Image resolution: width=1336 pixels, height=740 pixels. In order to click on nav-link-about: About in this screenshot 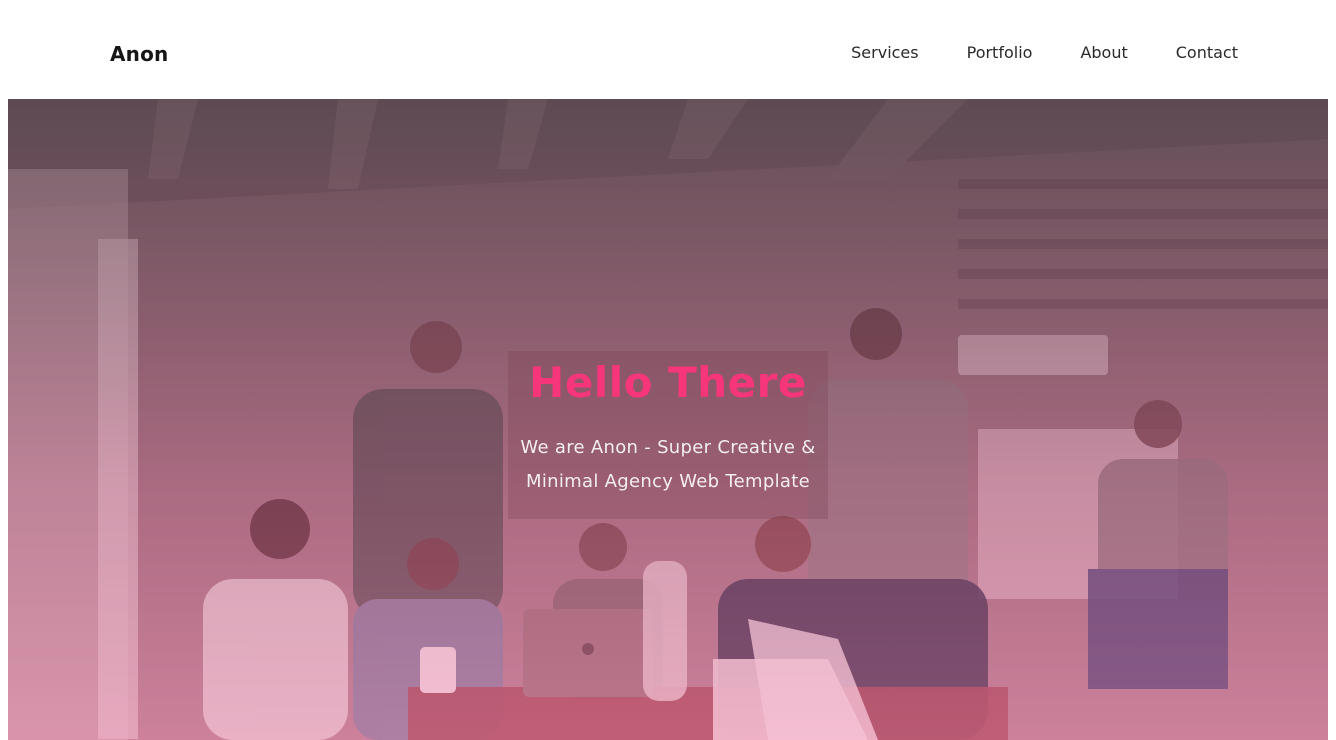, I will do `click(1103, 53)`.